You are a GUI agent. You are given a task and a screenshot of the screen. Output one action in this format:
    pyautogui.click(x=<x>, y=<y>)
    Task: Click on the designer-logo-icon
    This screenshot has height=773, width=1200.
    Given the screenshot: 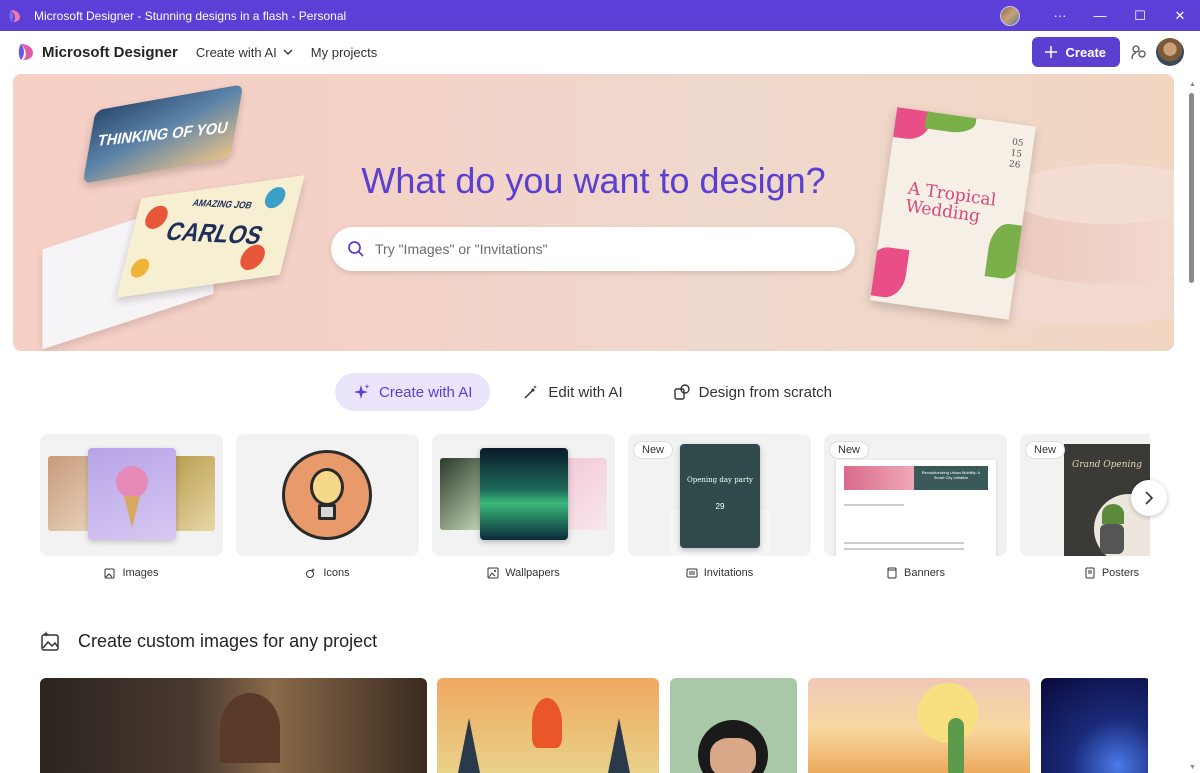 What is the action you would take?
    pyautogui.click(x=26, y=52)
    